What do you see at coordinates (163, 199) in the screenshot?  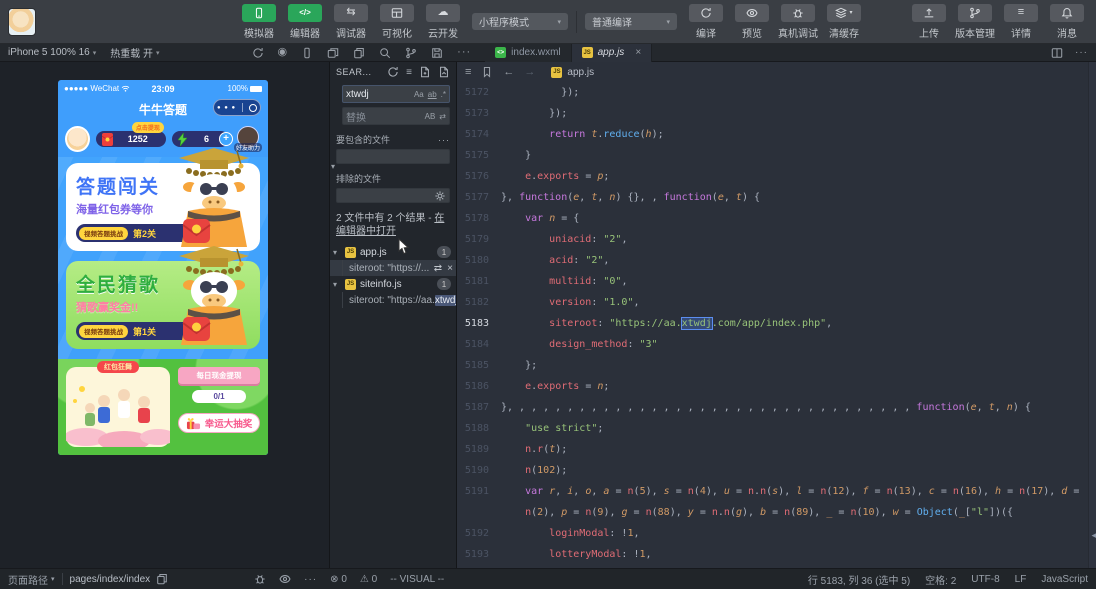 I see `quiz-banner: 答题闯关 海量红包券等你 视频答题挑战 第2关` at bounding box center [163, 199].